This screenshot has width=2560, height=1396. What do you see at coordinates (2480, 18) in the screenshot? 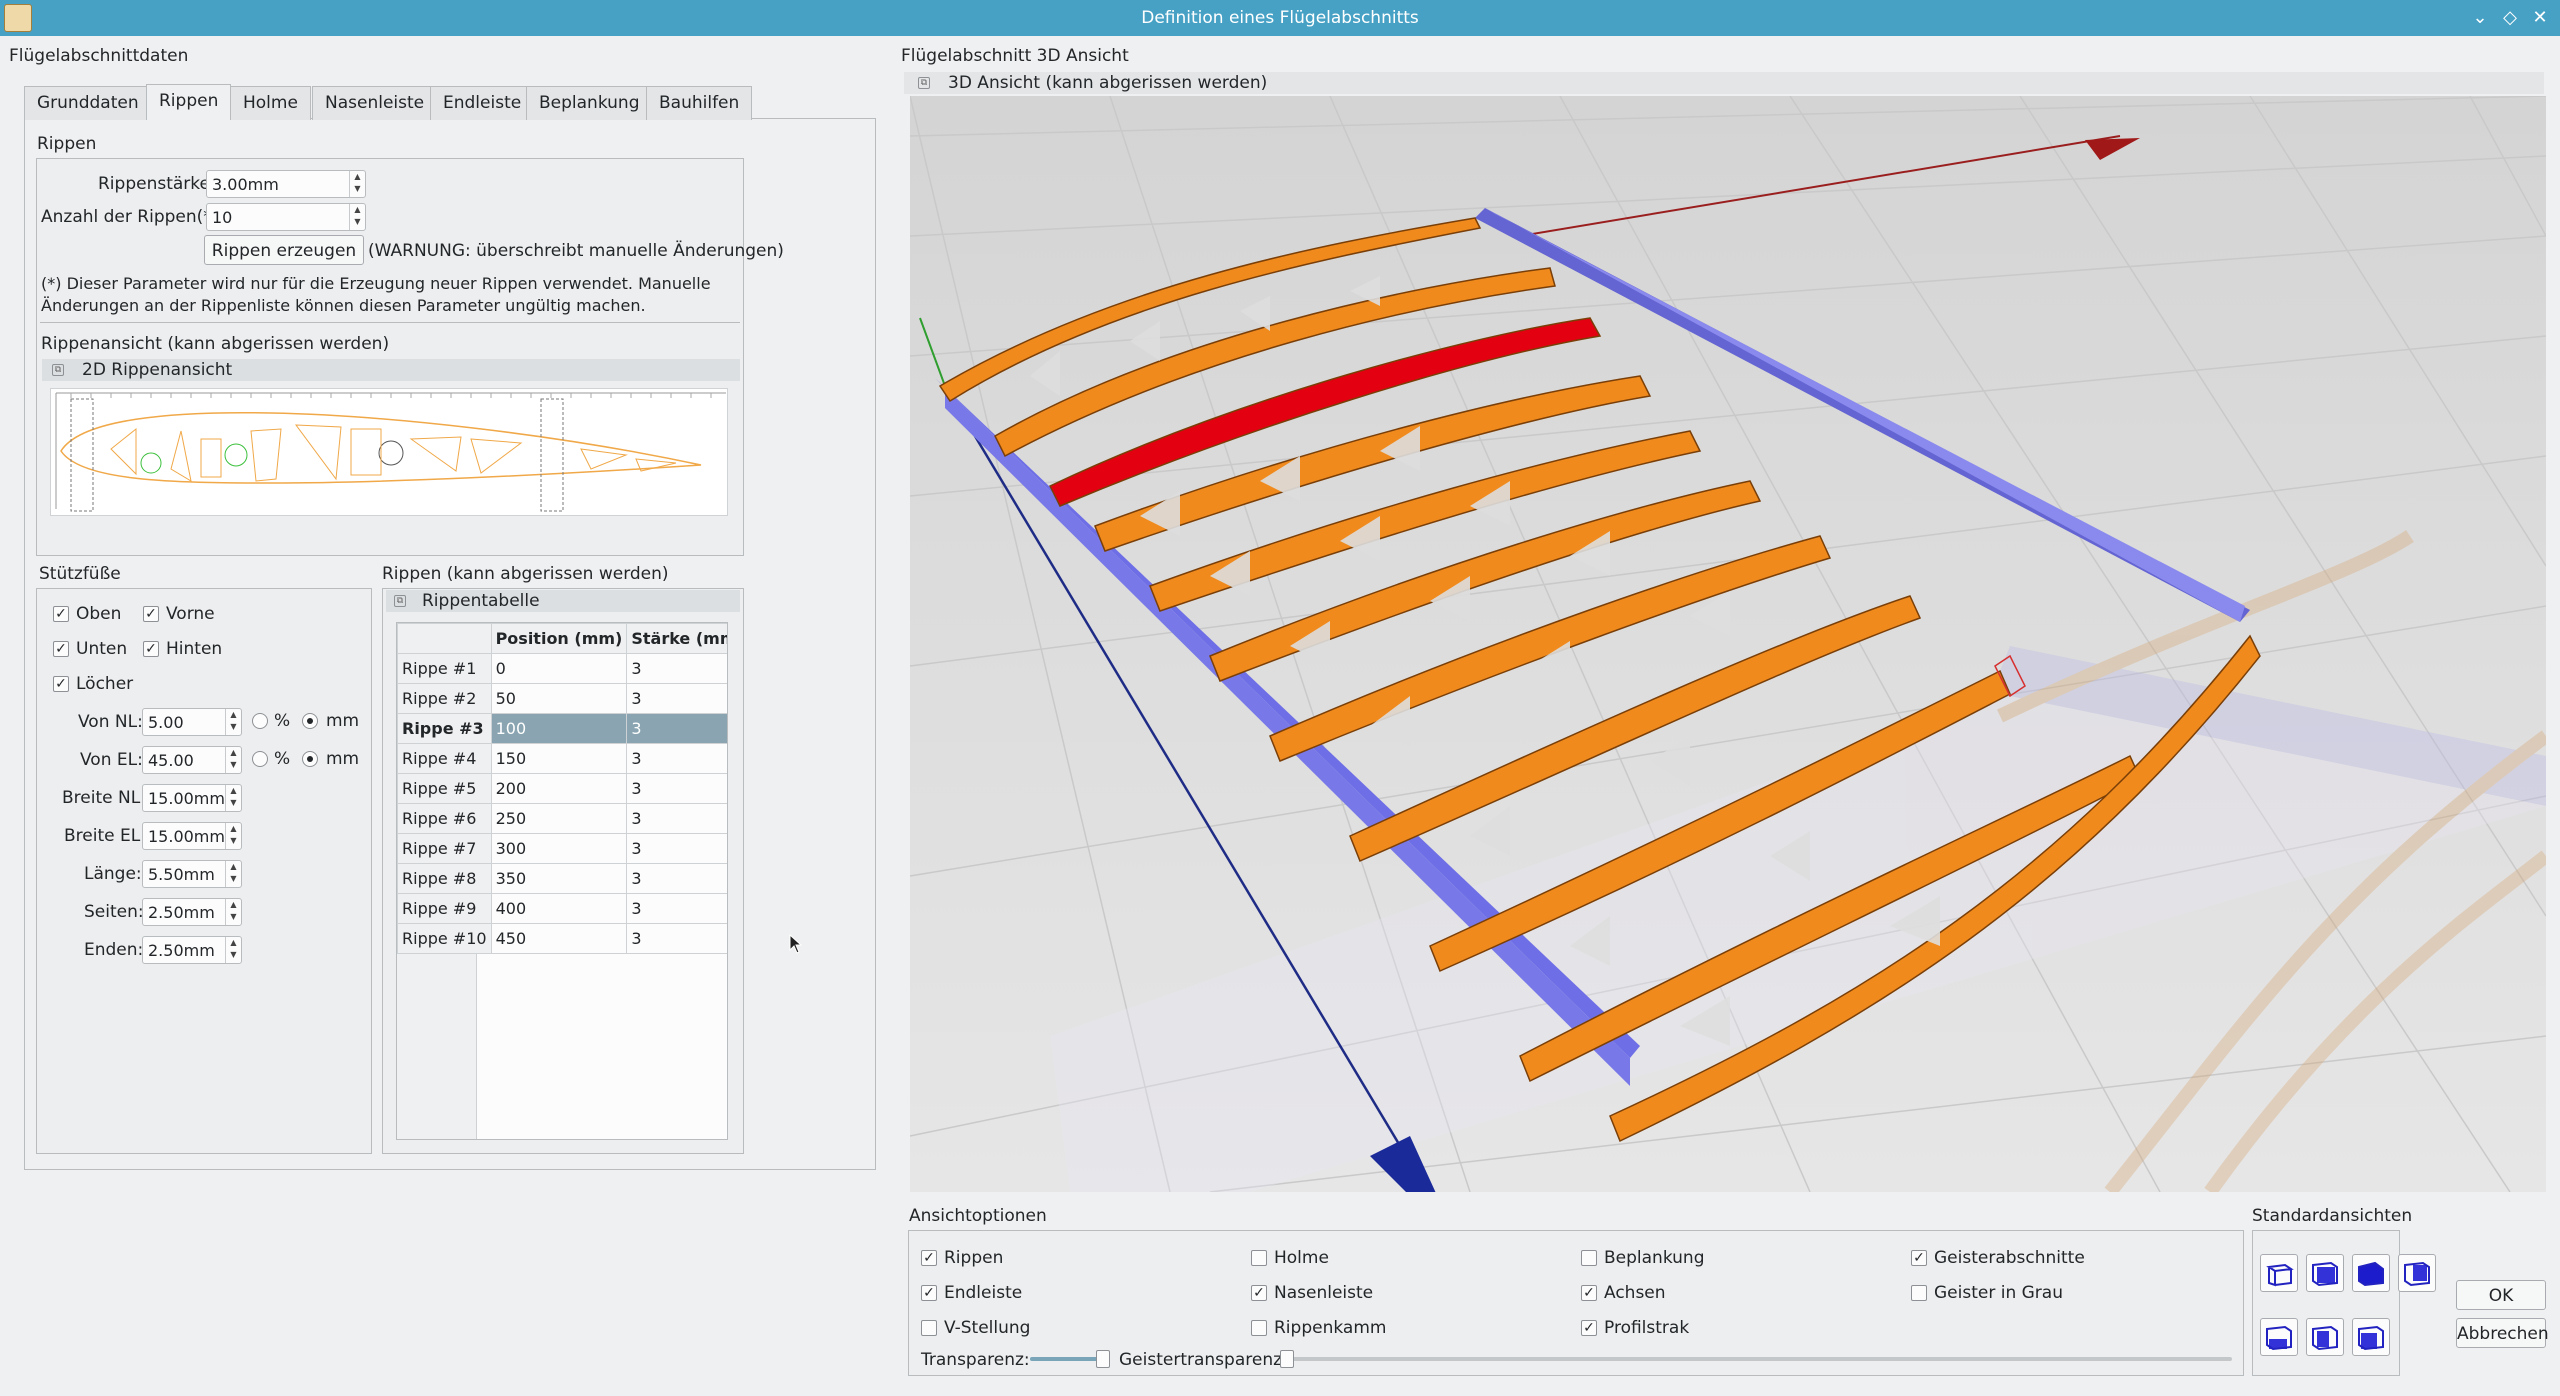
I see `chevron-down-icon: ⌄` at bounding box center [2480, 18].